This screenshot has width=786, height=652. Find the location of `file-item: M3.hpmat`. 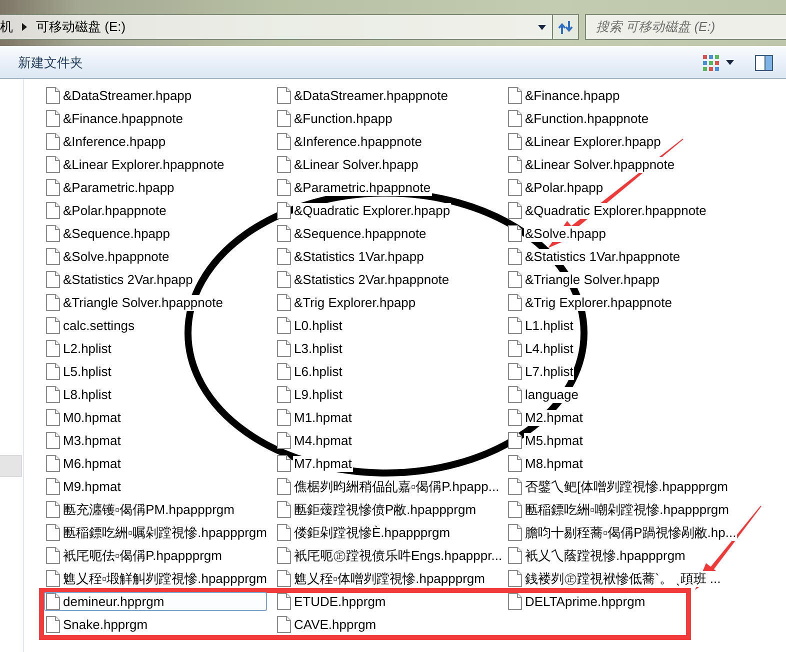

file-item: M3.hpmat is located at coordinates (155, 440).